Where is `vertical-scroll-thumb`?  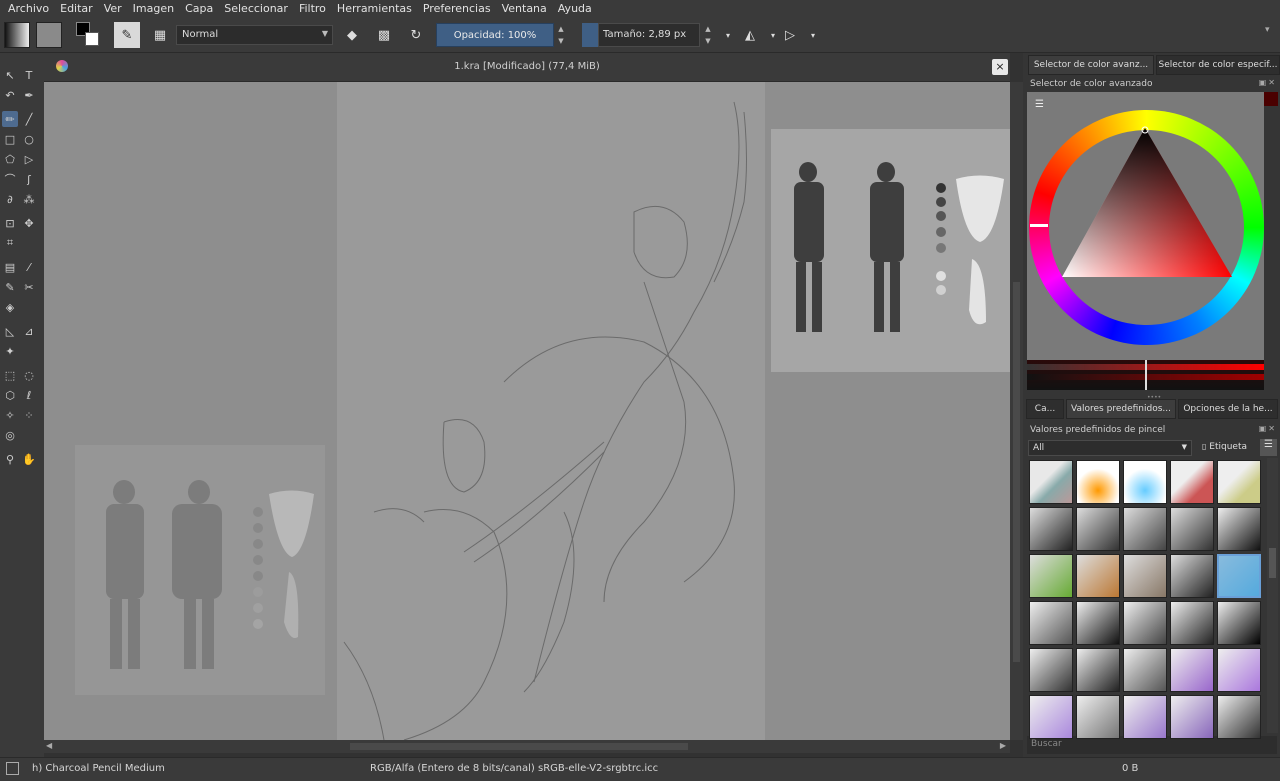 vertical-scroll-thumb is located at coordinates (1016, 472).